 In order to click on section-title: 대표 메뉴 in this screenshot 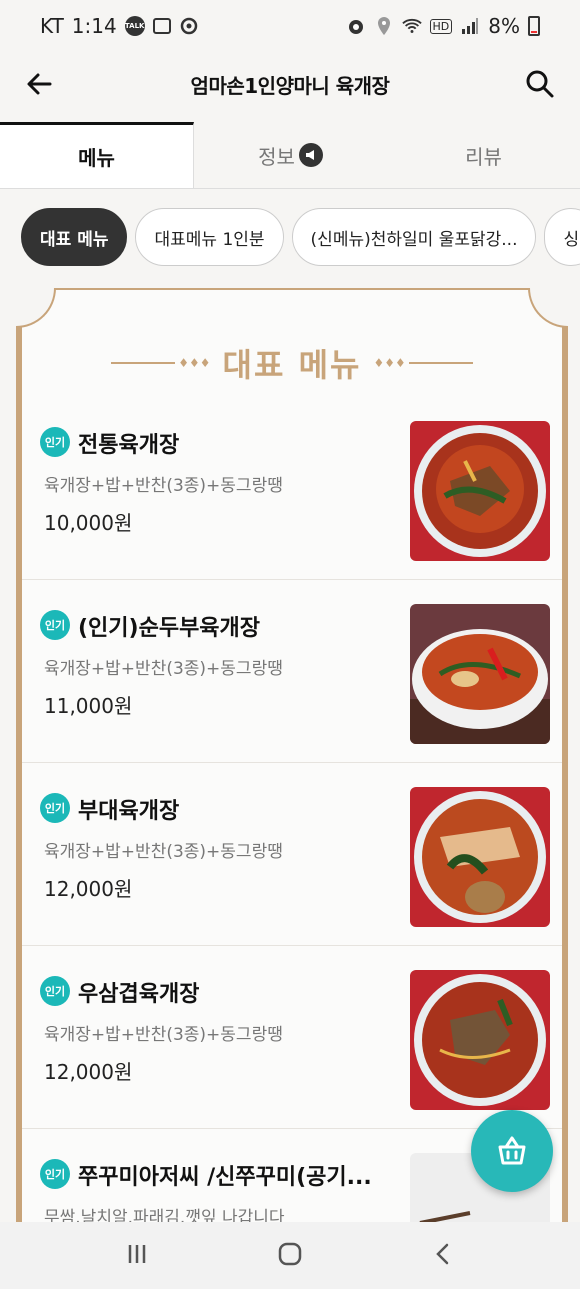, I will do `click(292, 365)`.